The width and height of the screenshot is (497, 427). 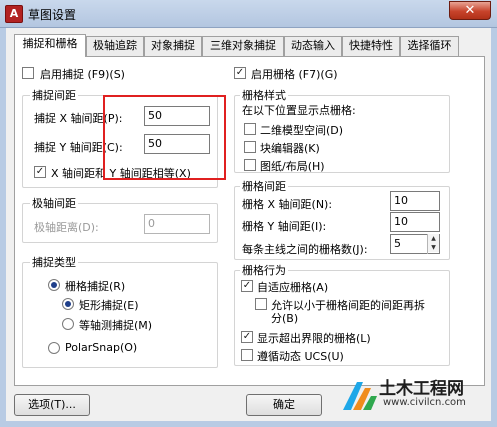 I want to click on window-title: 草图设置, so click(x=52, y=15).